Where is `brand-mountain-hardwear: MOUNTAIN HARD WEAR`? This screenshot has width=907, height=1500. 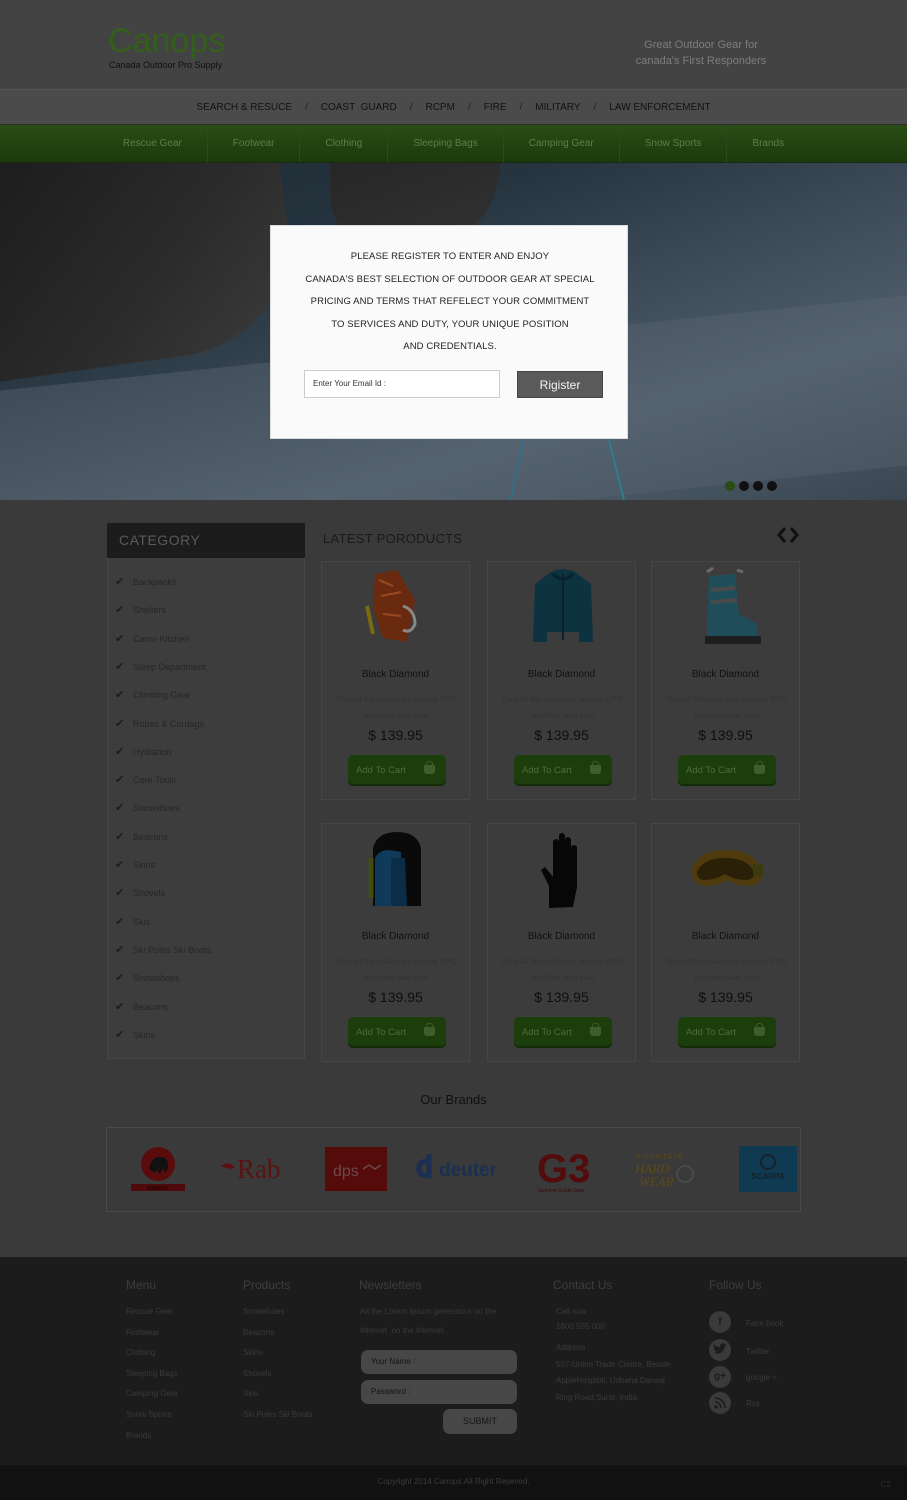 brand-mountain-hardwear: MOUNTAIN HARD WEAR is located at coordinates (664, 1170).